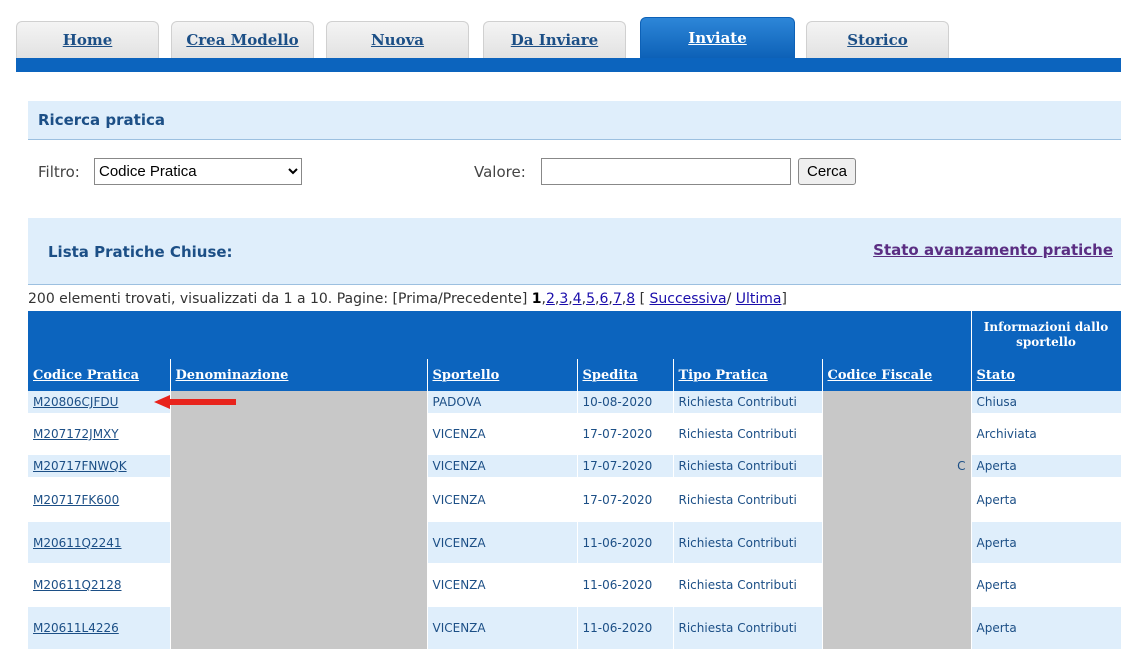 This screenshot has height=649, width=1121. What do you see at coordinates (630, 299) in the screenshot?
I see `page-link-8: 8` at bounding box center [630, 299].